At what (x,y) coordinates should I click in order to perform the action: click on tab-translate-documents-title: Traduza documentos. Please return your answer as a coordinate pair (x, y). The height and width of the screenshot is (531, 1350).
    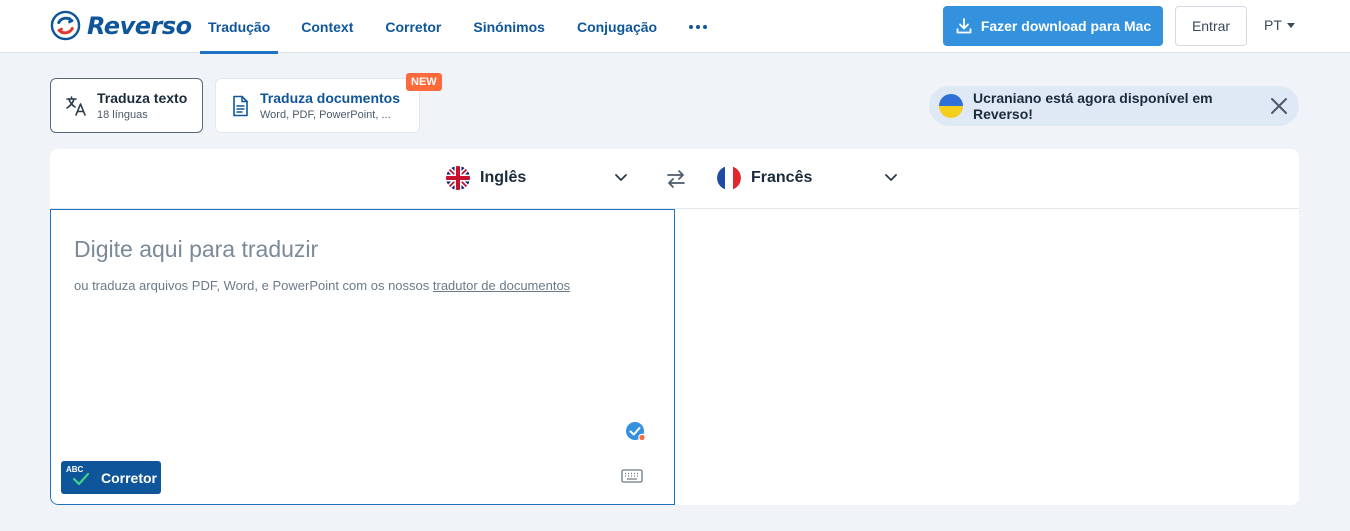
    Looking at the image, I should click on (330, 98).